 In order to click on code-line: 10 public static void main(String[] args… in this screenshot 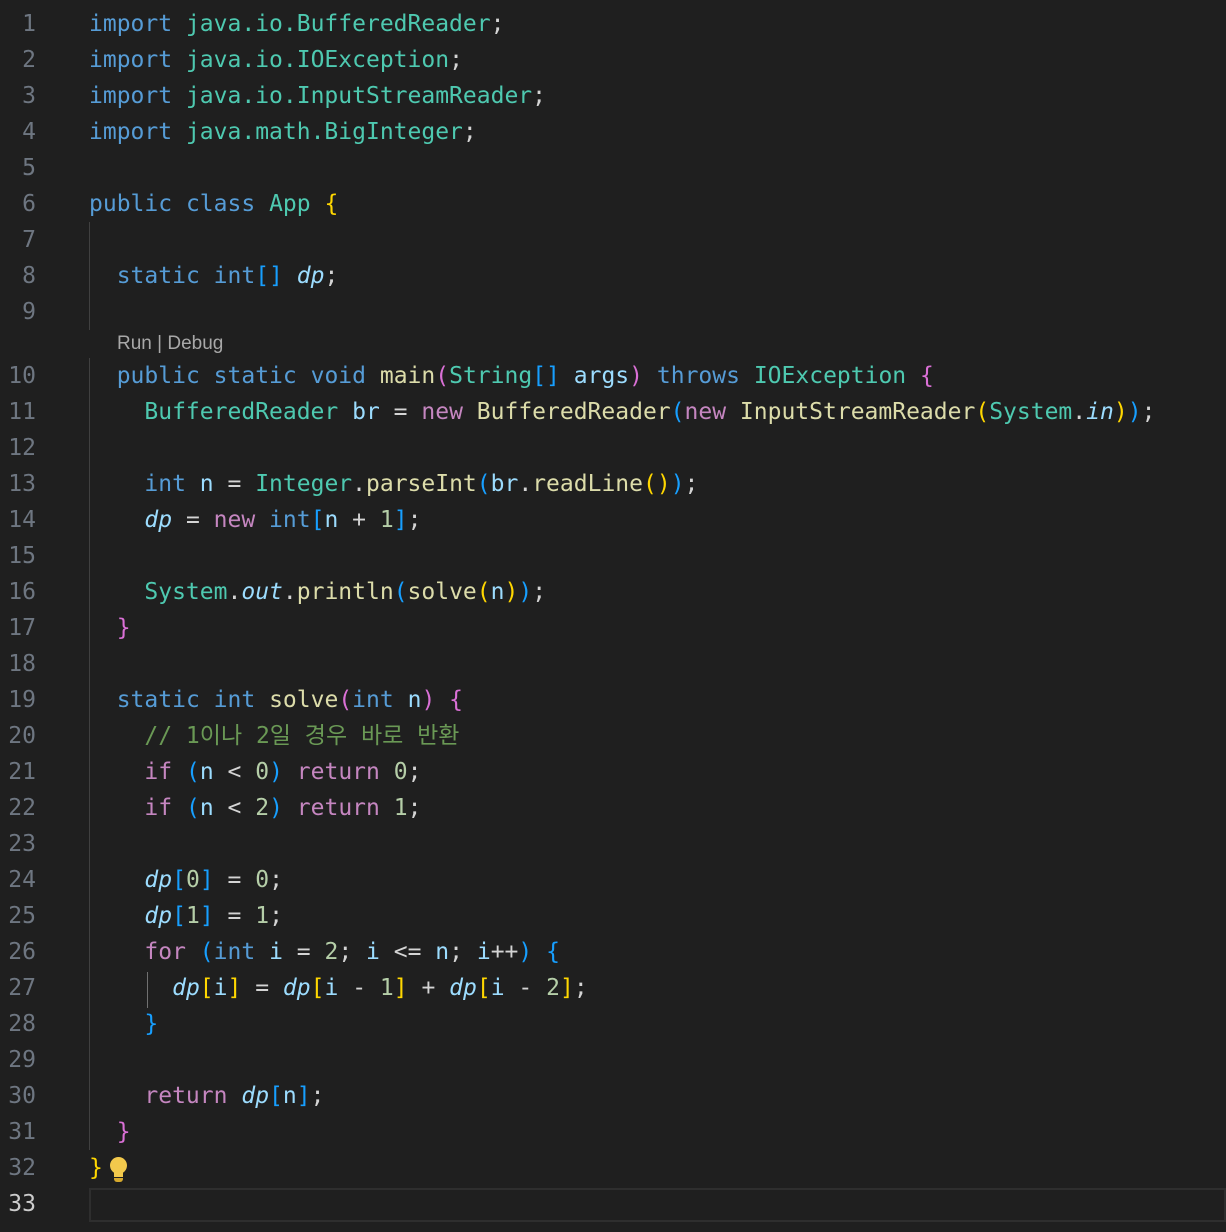, I will do `click(613, 376)`.